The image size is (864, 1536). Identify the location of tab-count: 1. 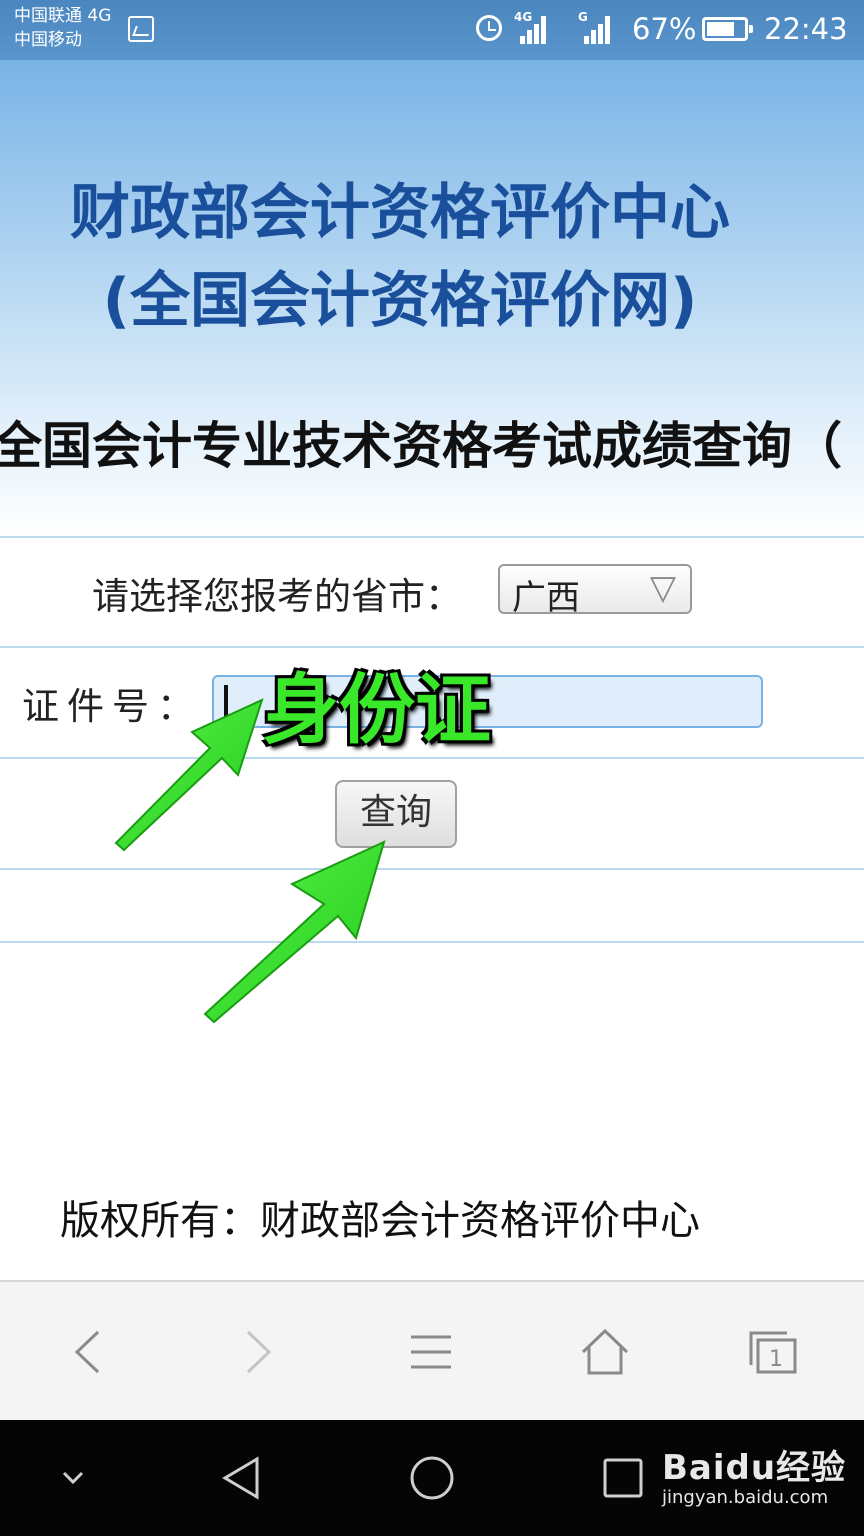
(776, 1359).